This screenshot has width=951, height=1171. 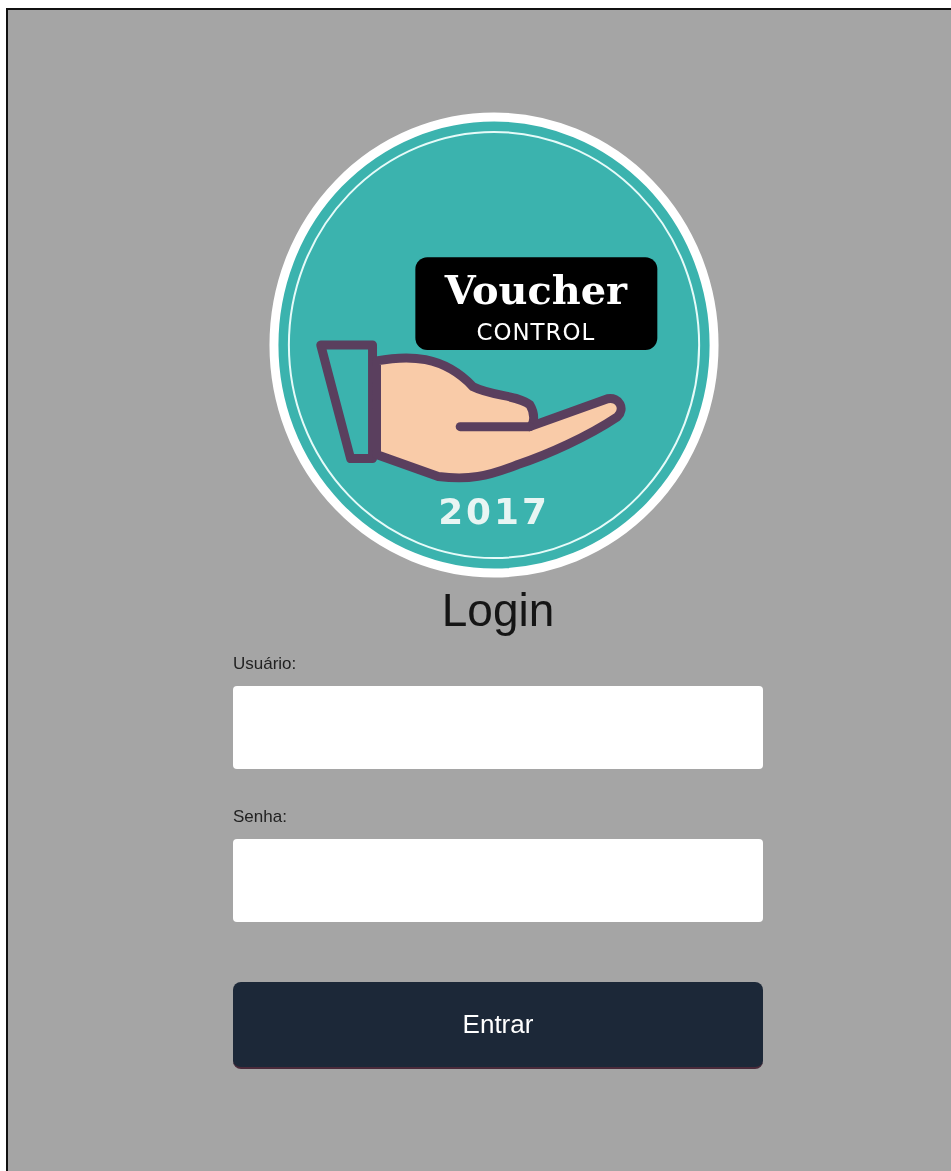 What do you see at coordinates (498, 610) in the screenshot?
I see `login-heading: Login` at bounding box center [498, 610].